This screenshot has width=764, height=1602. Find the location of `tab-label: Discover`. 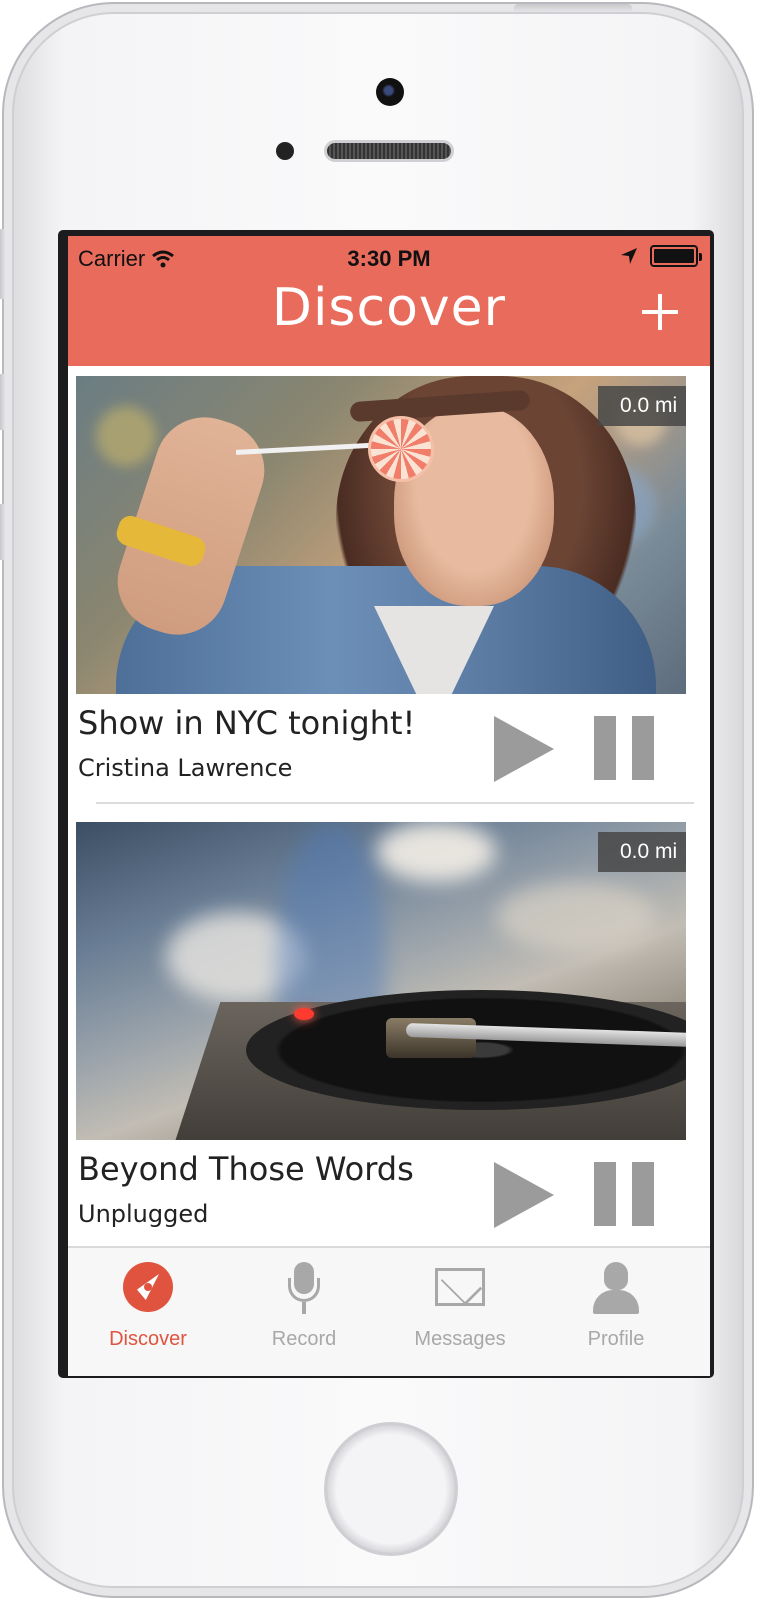

tab-label: Discover is located at coordinates (148, 1339).